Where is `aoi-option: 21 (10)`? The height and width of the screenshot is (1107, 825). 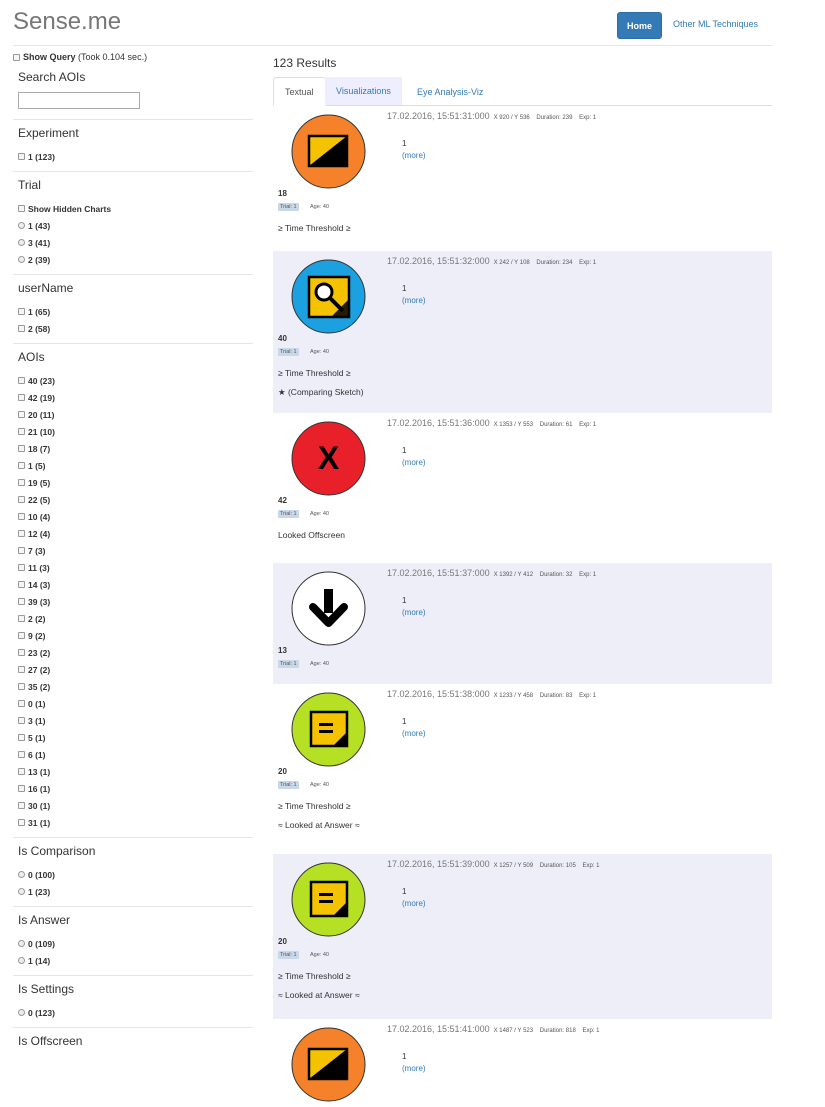
aoi-option: 21 (10) is located at coordinates (133, 431).